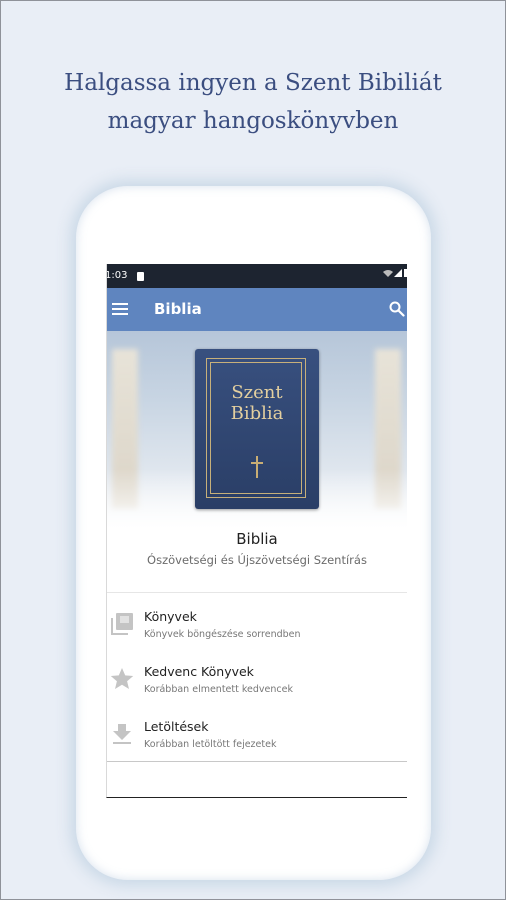  I want to click on menu-item-label: Kedvenc Könyvek, so click(199, 671).